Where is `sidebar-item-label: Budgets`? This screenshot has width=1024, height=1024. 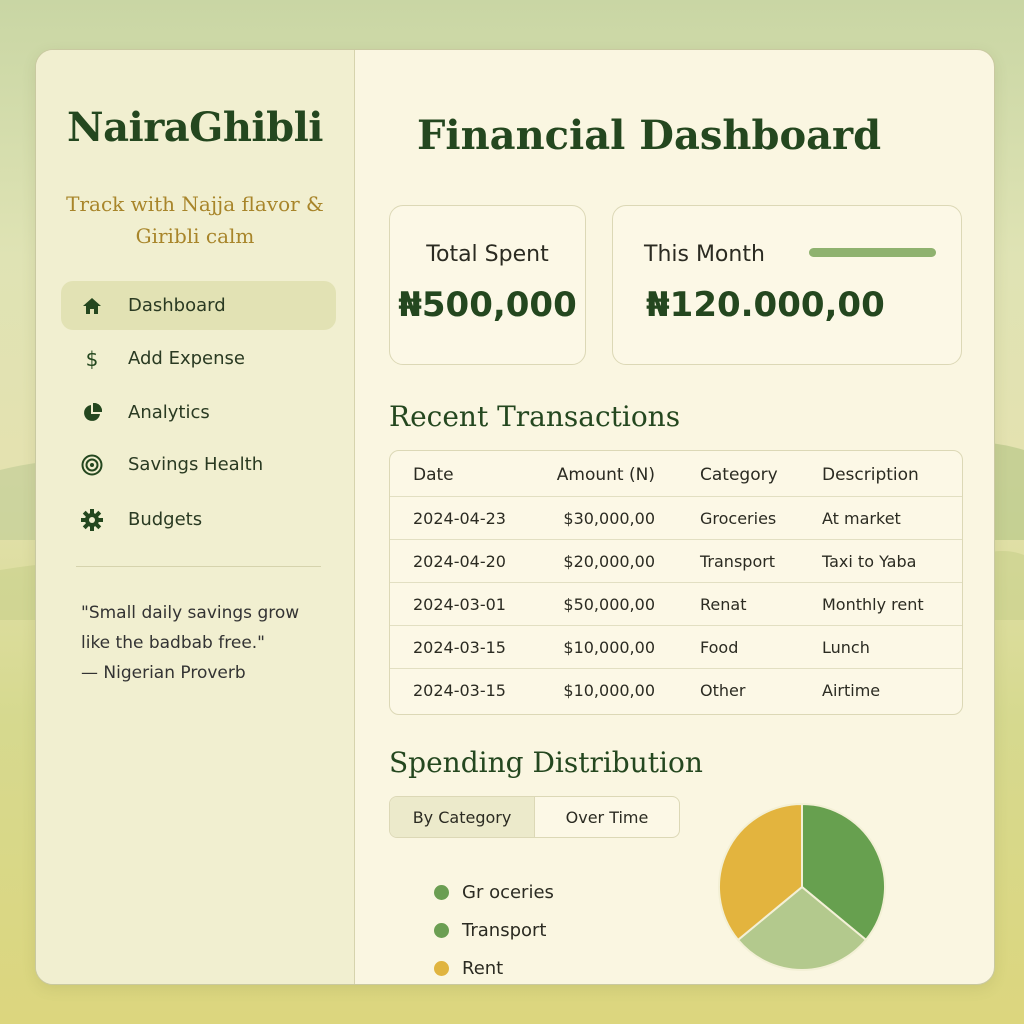
sidebar-item-label: Budgets is located at coordinates (165, 519).